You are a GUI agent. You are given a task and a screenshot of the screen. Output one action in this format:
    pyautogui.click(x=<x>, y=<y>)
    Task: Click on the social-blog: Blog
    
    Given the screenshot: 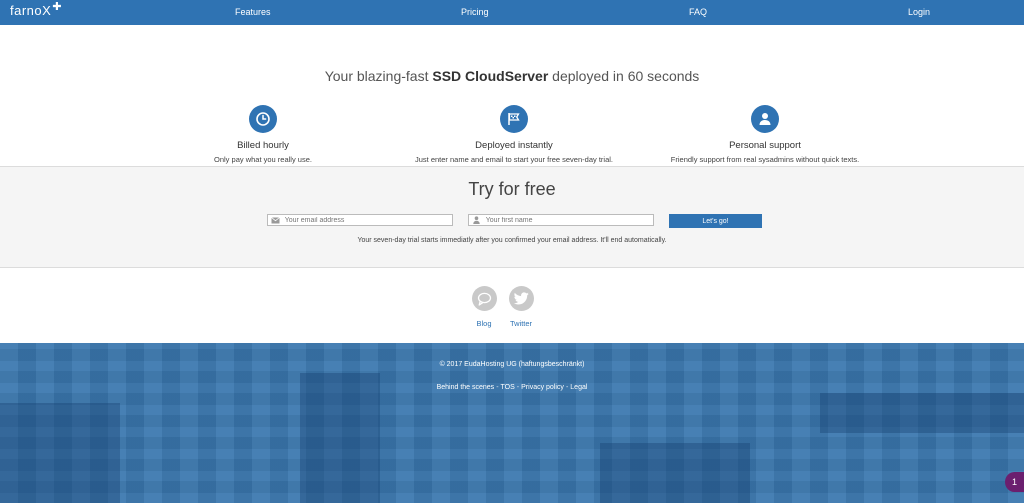 What is the action you would take?
    pyautogui.click(x=484, y=307)
    